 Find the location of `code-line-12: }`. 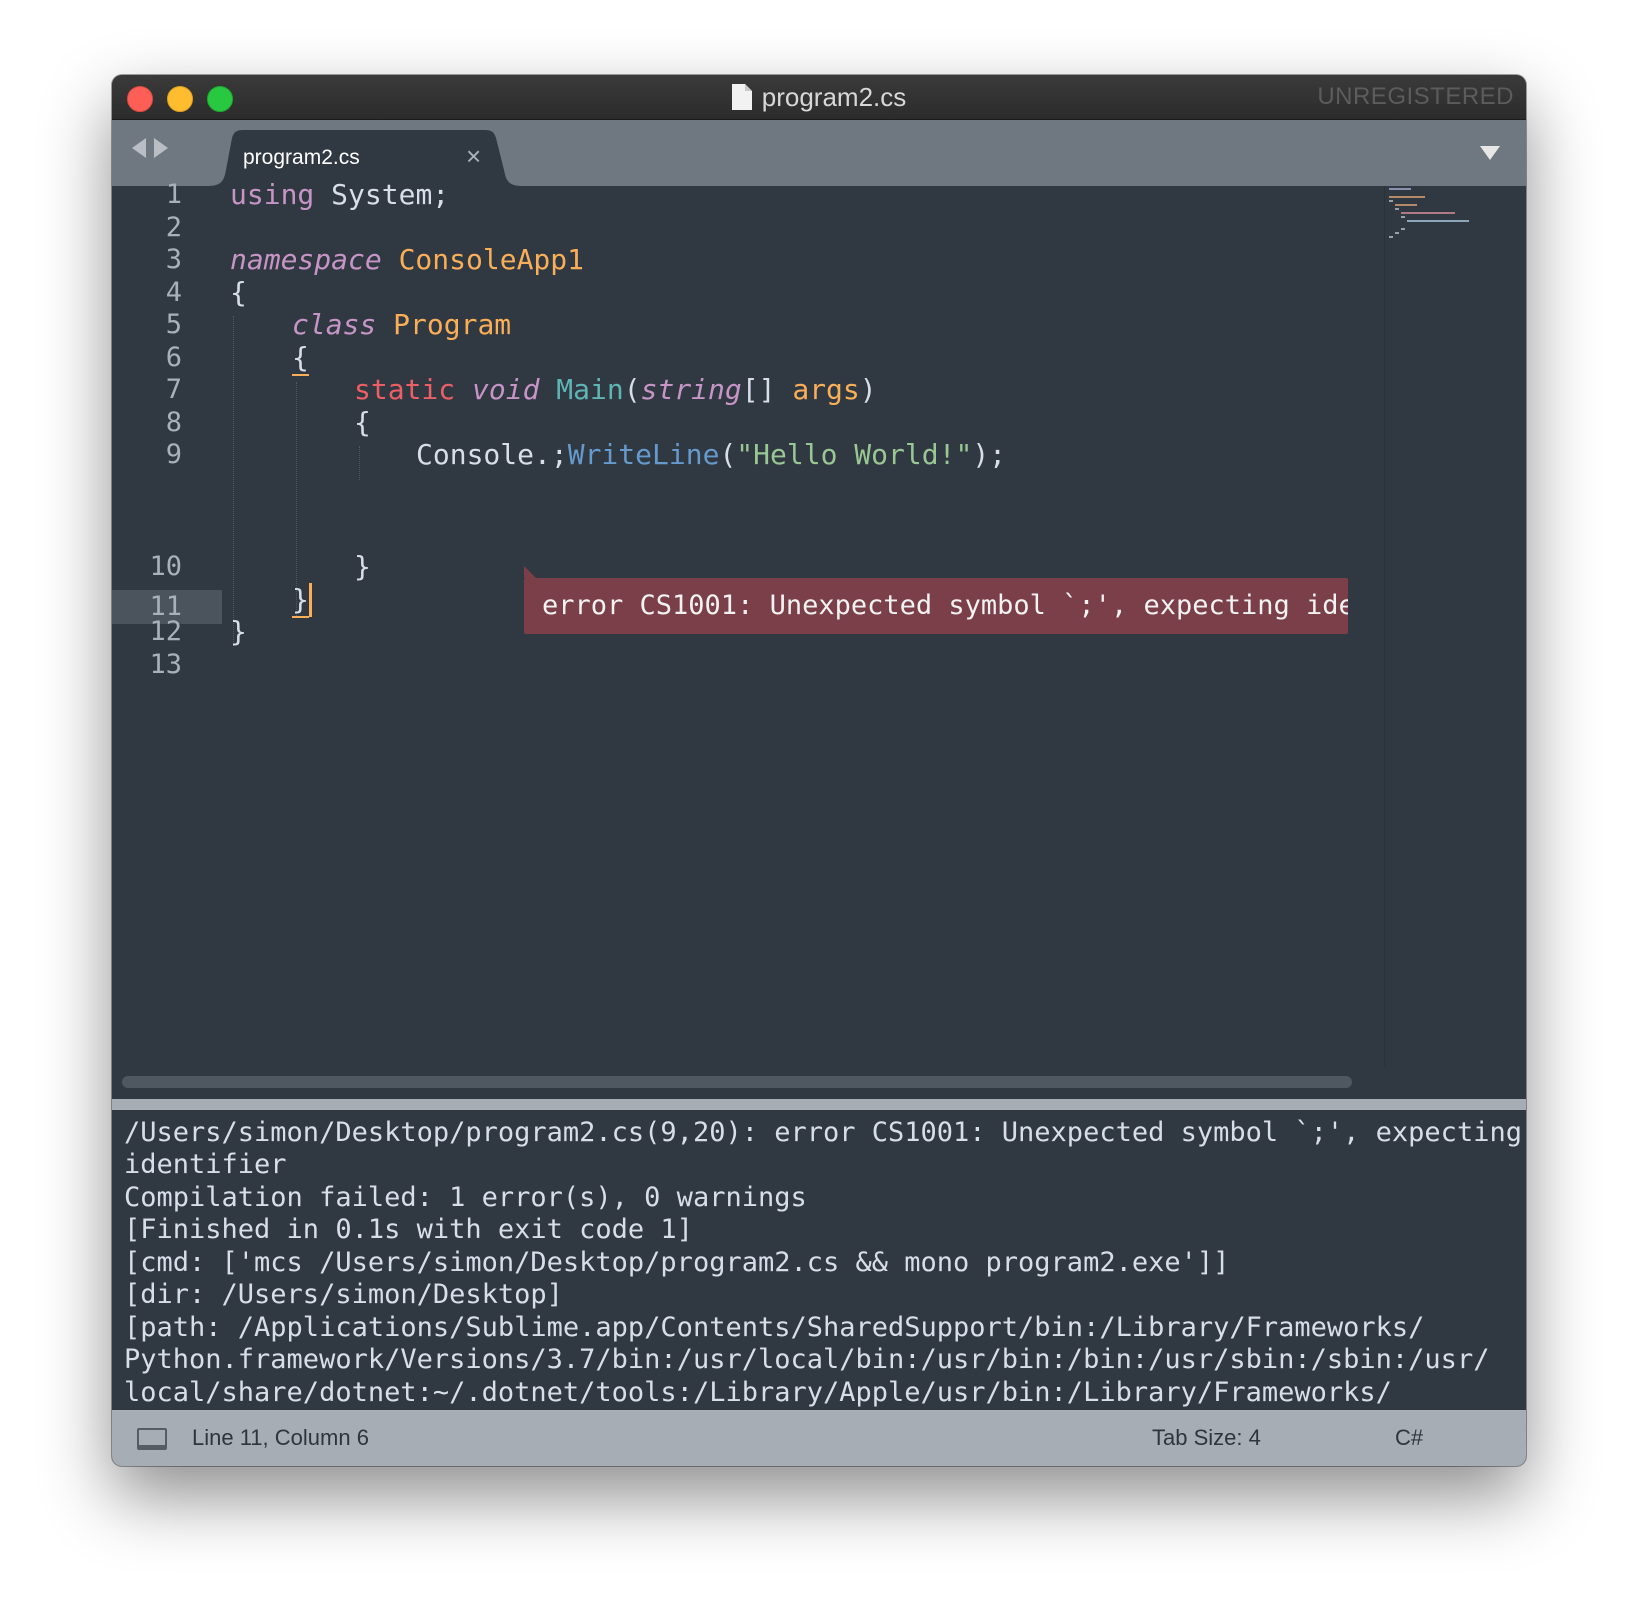

code-line-12: } is located at coordinates (238, 631).